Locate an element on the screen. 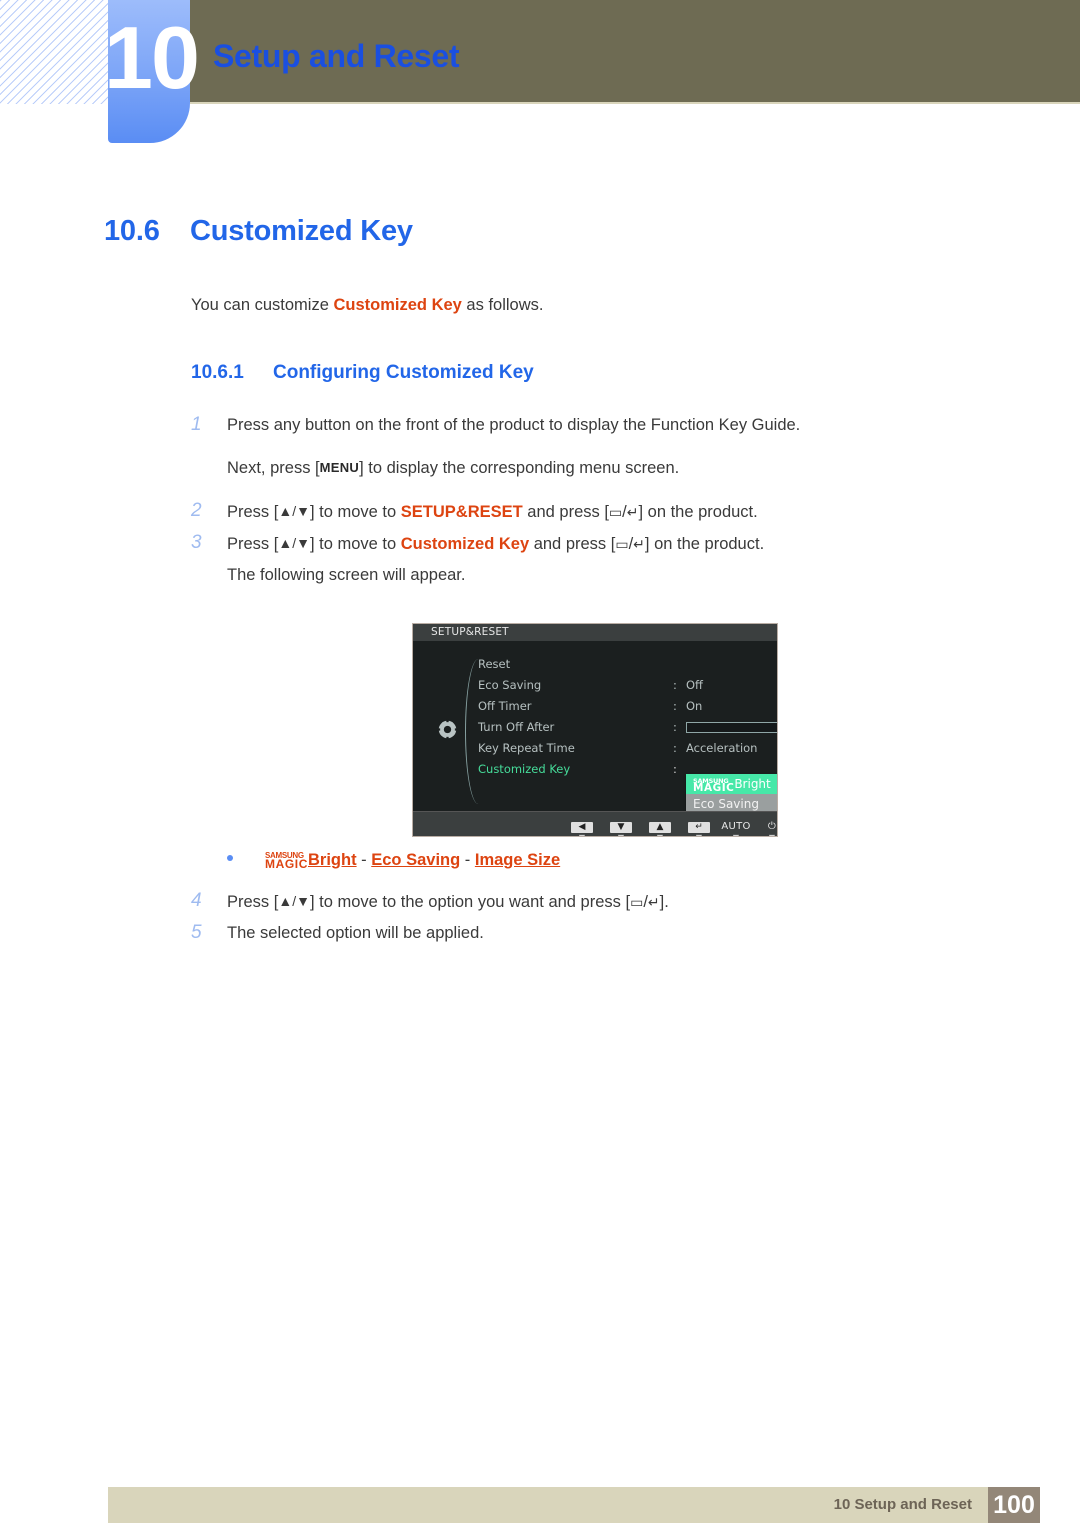 The height and width of the screenshot is (1527, 1080). chapter-header: 10 Setup and Reset is located at coordinates (540, 75).